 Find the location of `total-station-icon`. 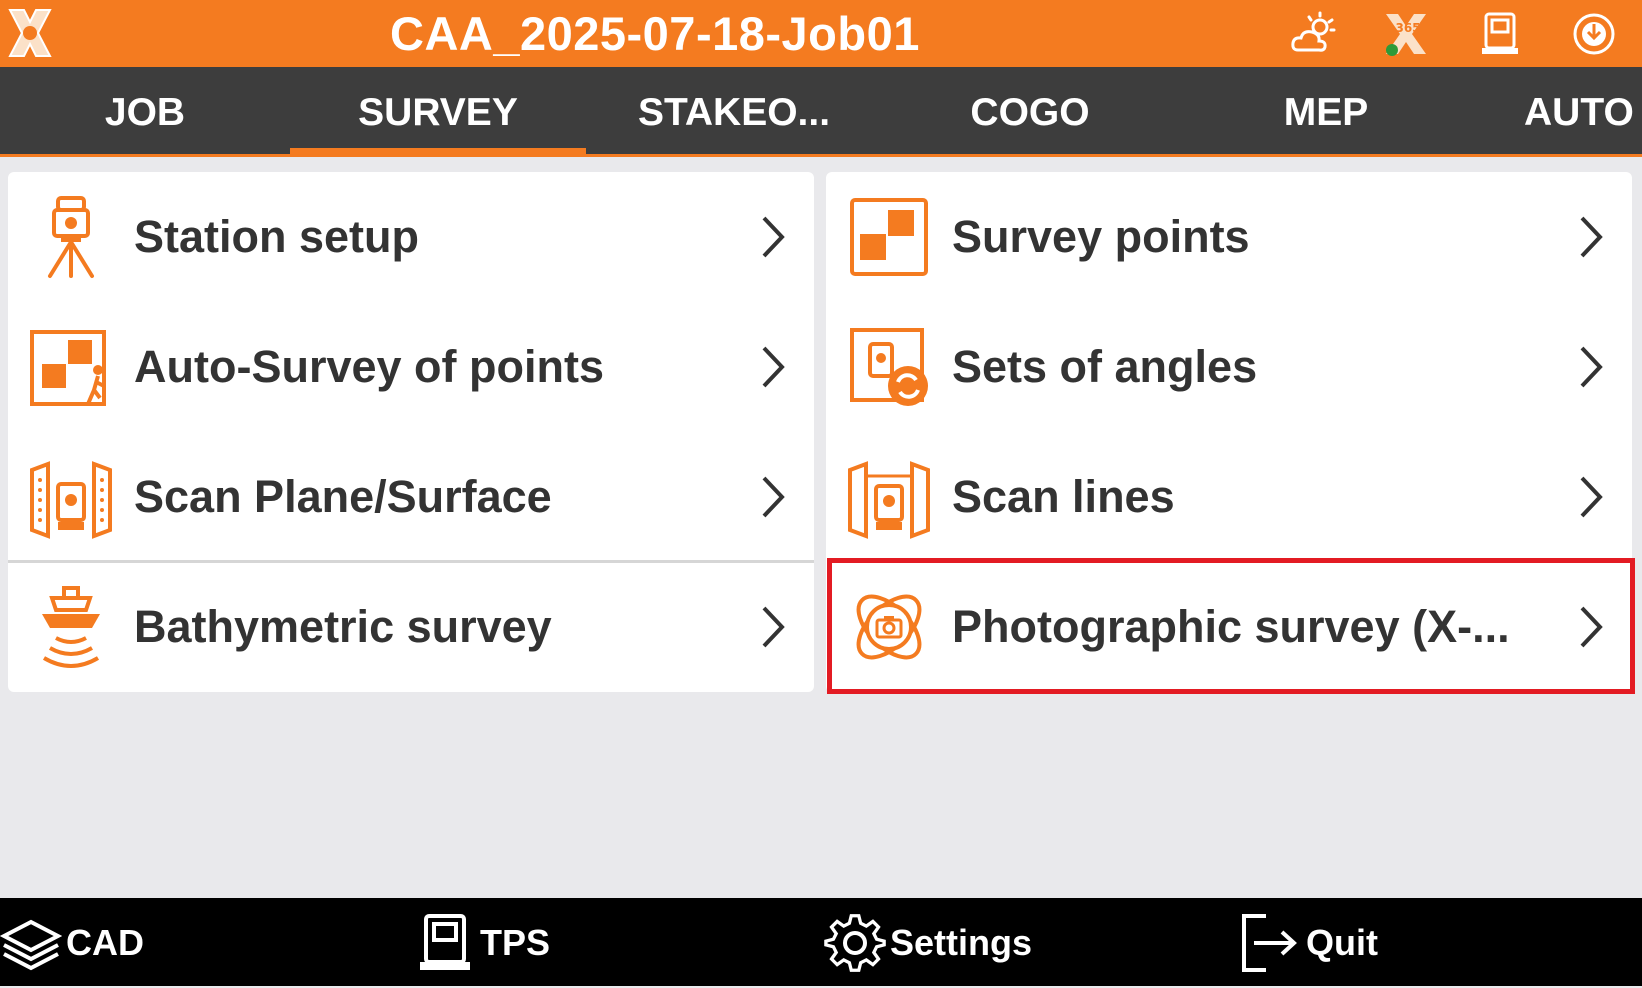

total-station-icon is located at coordinates (1500, 34).